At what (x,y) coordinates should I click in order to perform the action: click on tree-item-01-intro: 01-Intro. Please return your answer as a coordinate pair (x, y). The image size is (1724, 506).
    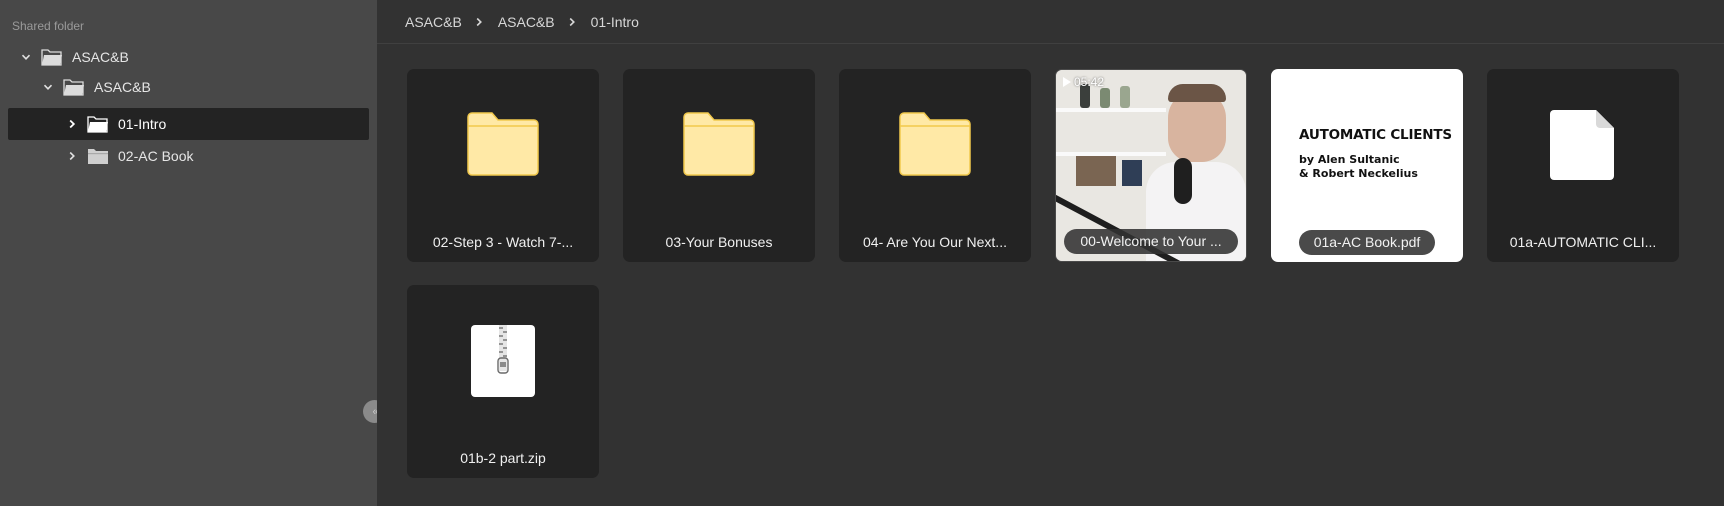
    Looking at the image, I should click on (188, 124).